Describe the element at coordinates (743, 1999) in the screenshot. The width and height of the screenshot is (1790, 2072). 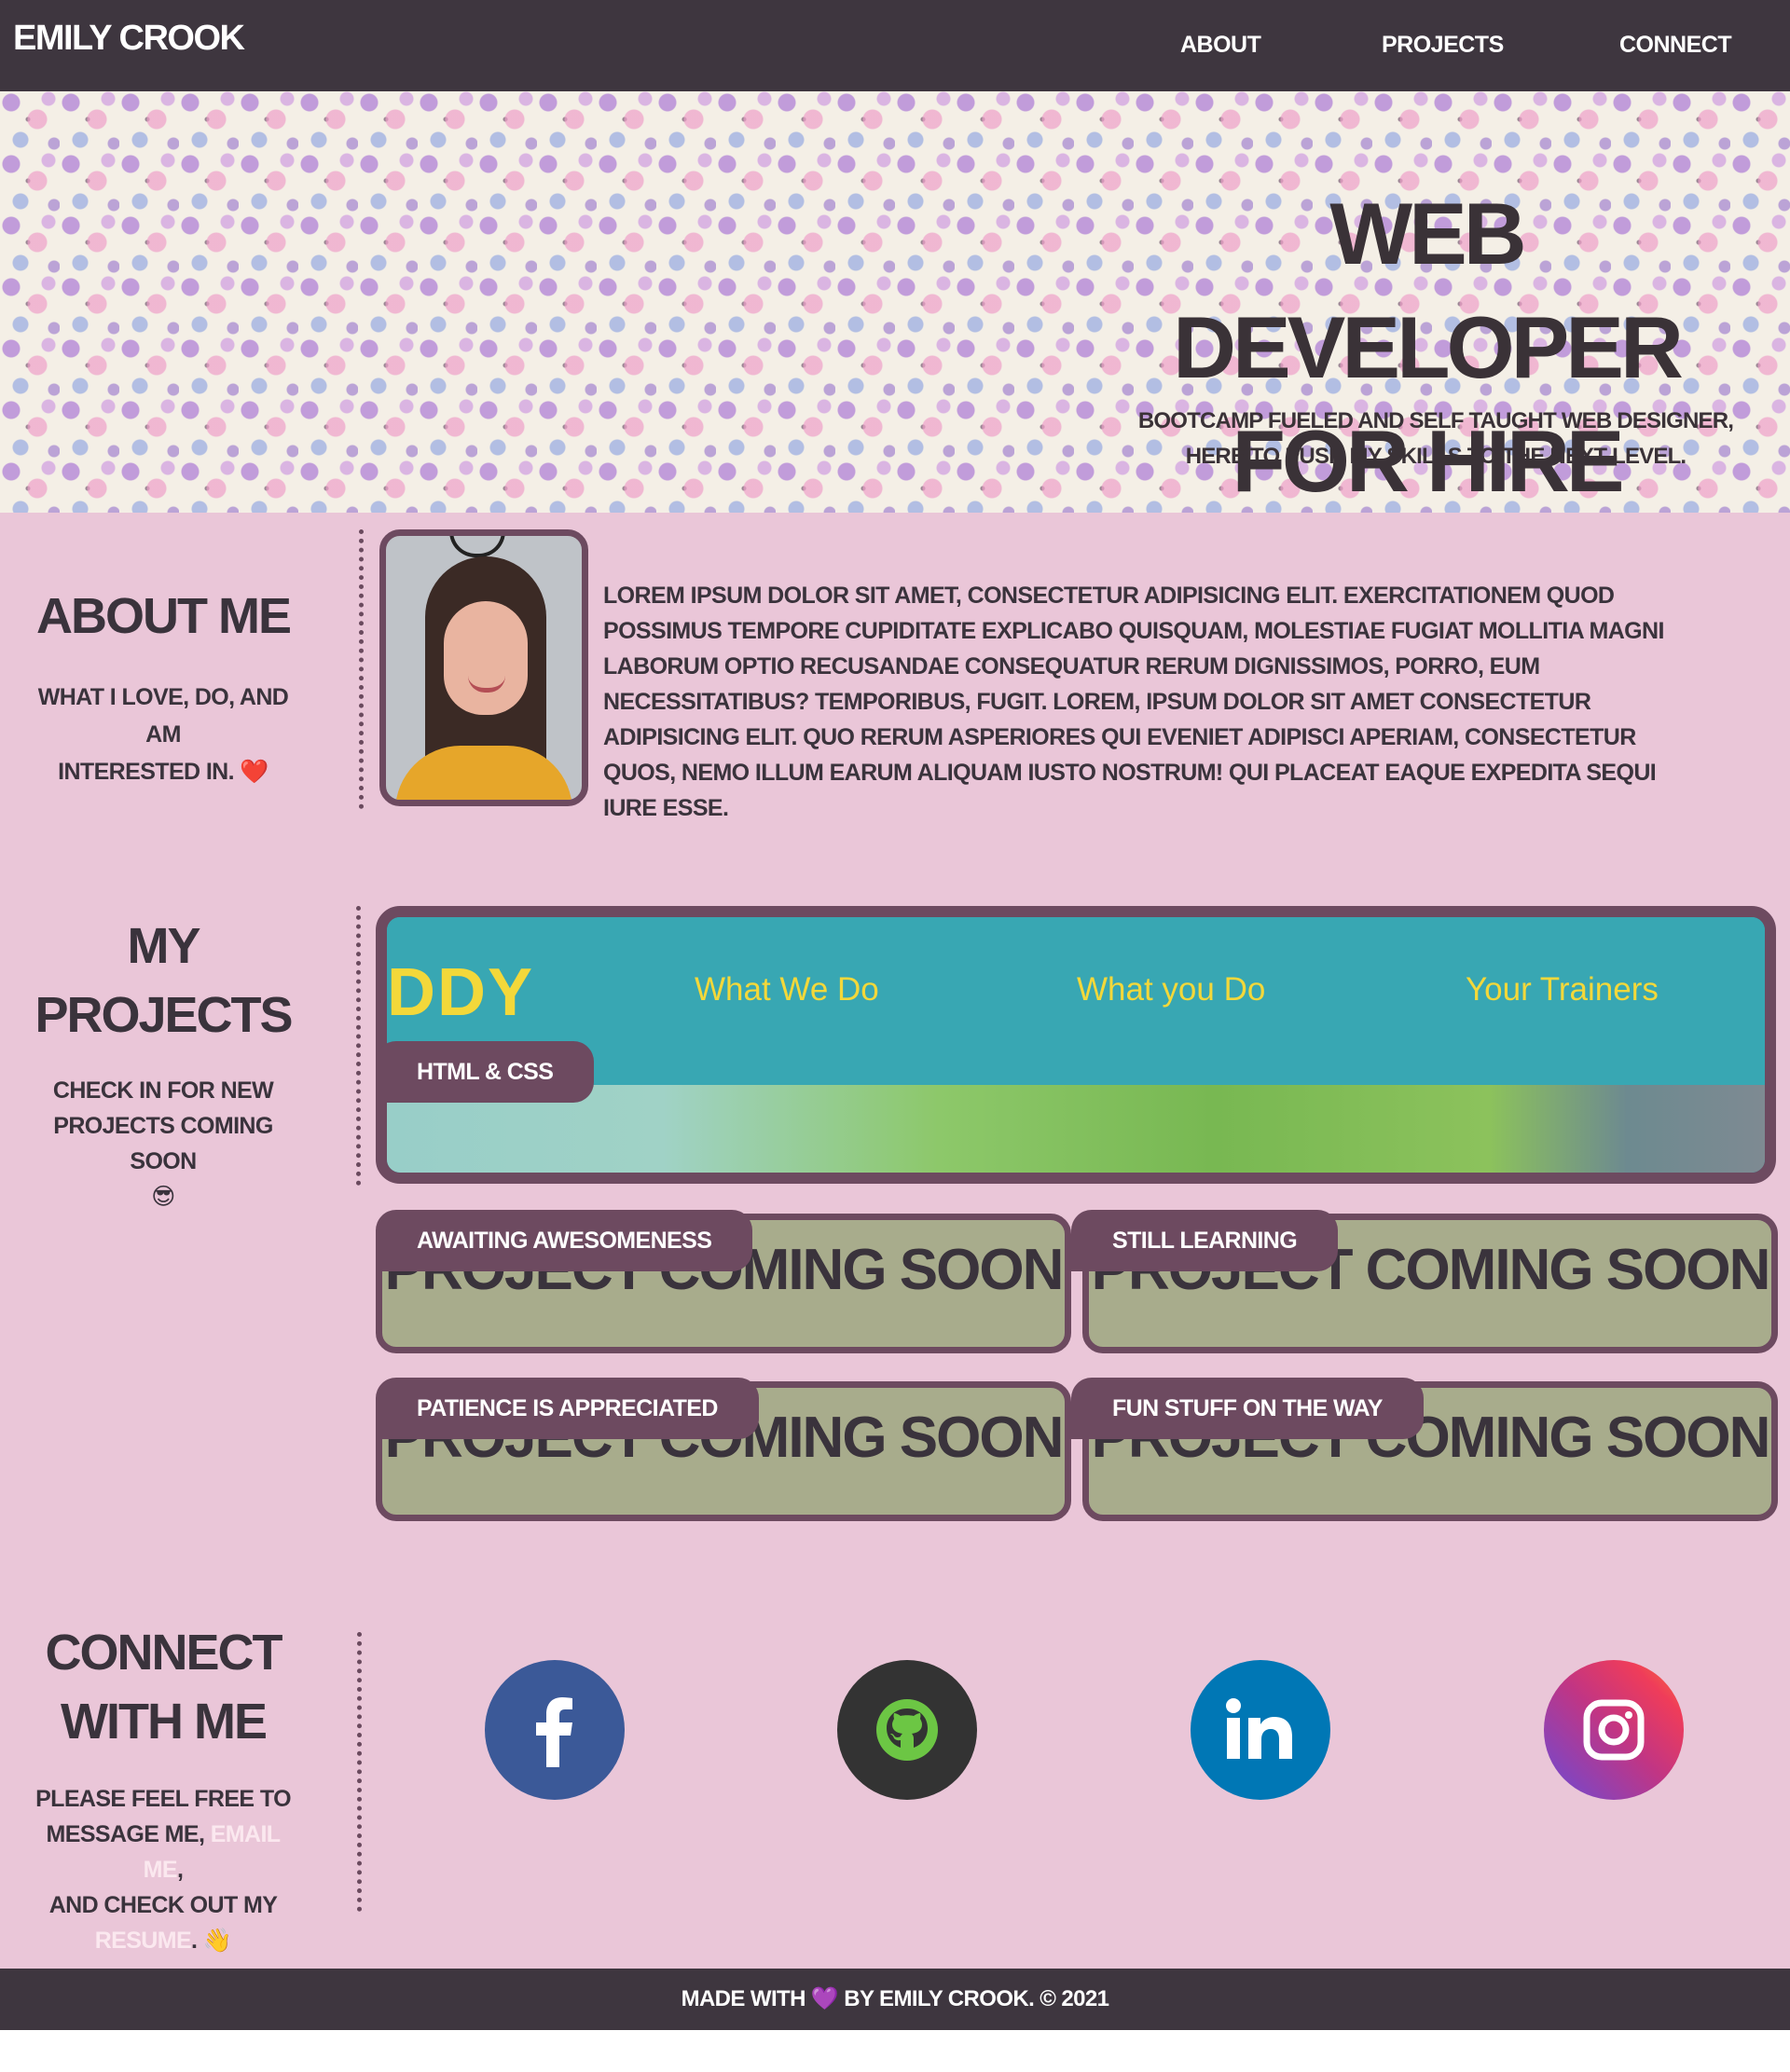
I see `footer-text-pre: MADE WITH` at that location.